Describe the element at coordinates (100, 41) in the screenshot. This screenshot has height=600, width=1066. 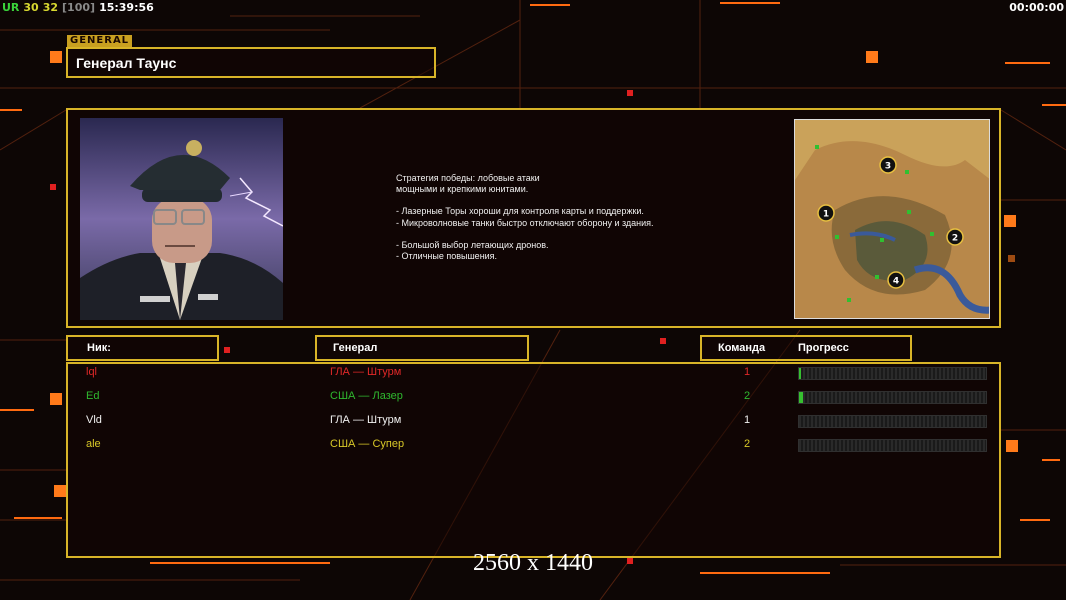
I see `general-tag: GENERAL` at that location.